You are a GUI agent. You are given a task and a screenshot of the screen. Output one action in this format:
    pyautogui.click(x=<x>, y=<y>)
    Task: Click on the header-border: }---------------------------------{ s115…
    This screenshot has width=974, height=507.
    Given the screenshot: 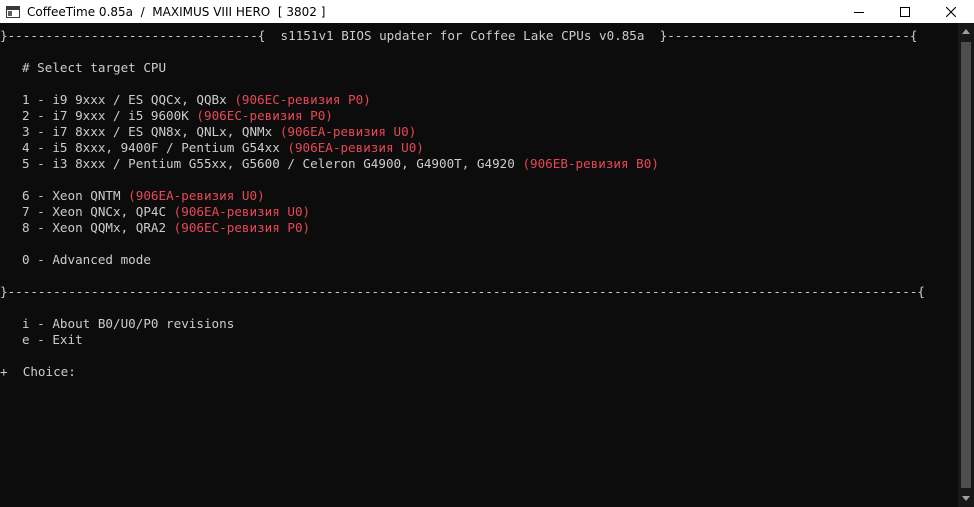 What is the action you would take?
    pyautogui.click(x=459, y=35)
    